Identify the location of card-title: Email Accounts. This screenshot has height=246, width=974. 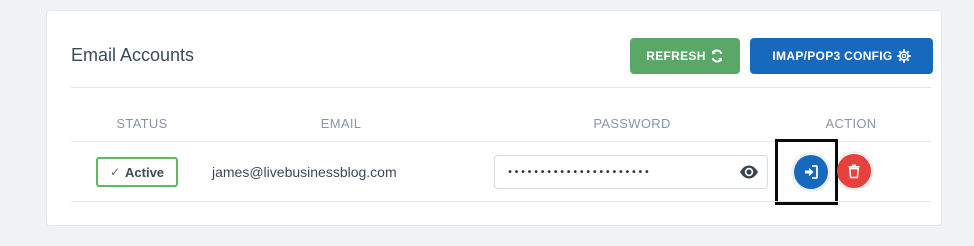
(133, 55).